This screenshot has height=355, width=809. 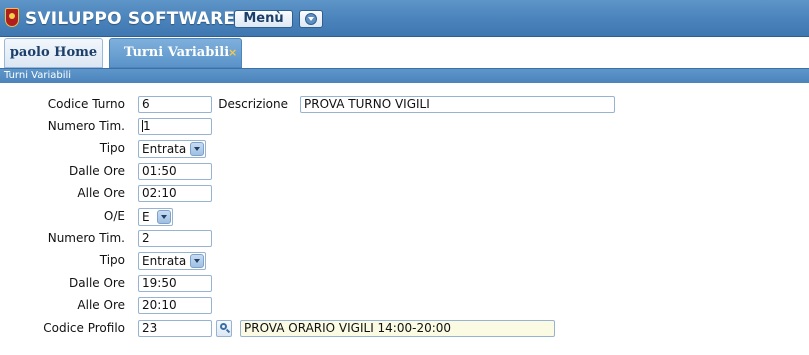 I want to click on numero-tim-2-label: Numero Tim., so click(x=86, y=238).